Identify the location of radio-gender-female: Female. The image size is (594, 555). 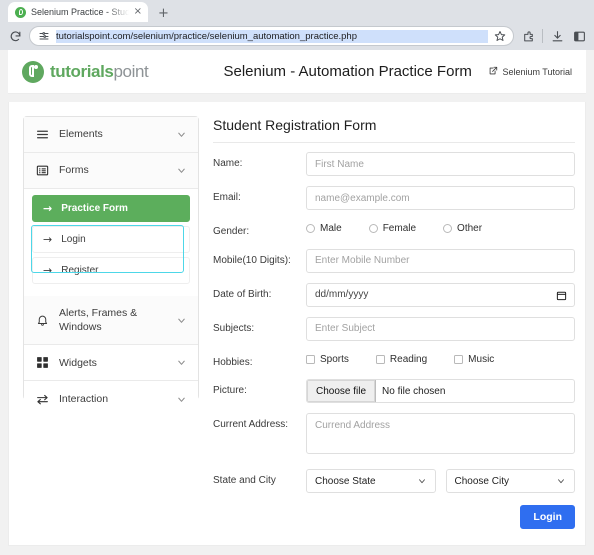
(392, 228).